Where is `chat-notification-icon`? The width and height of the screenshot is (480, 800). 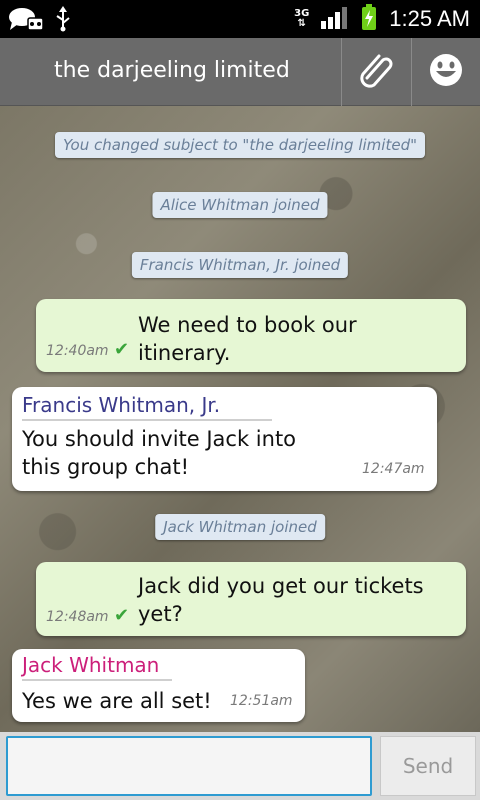
chat-notification-icon is located at coordinates (26, 21).